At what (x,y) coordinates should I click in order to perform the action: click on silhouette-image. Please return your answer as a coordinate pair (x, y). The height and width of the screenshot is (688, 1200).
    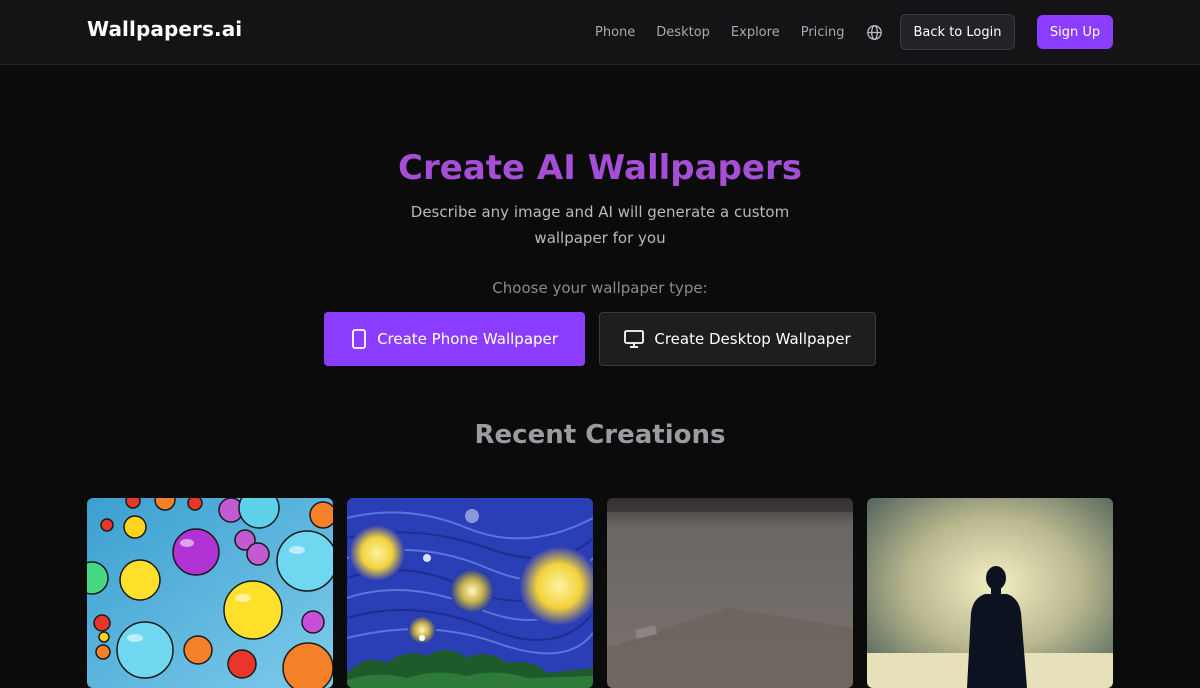
    Looking at the image, I should click on (990, 593).